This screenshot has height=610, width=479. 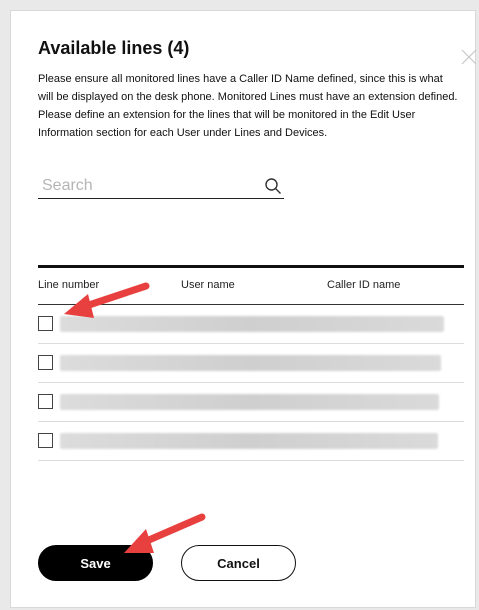 What do you see at coordinates (142, 186) in the screenshot?
I see `search-input` at bounding box center [142, 186].